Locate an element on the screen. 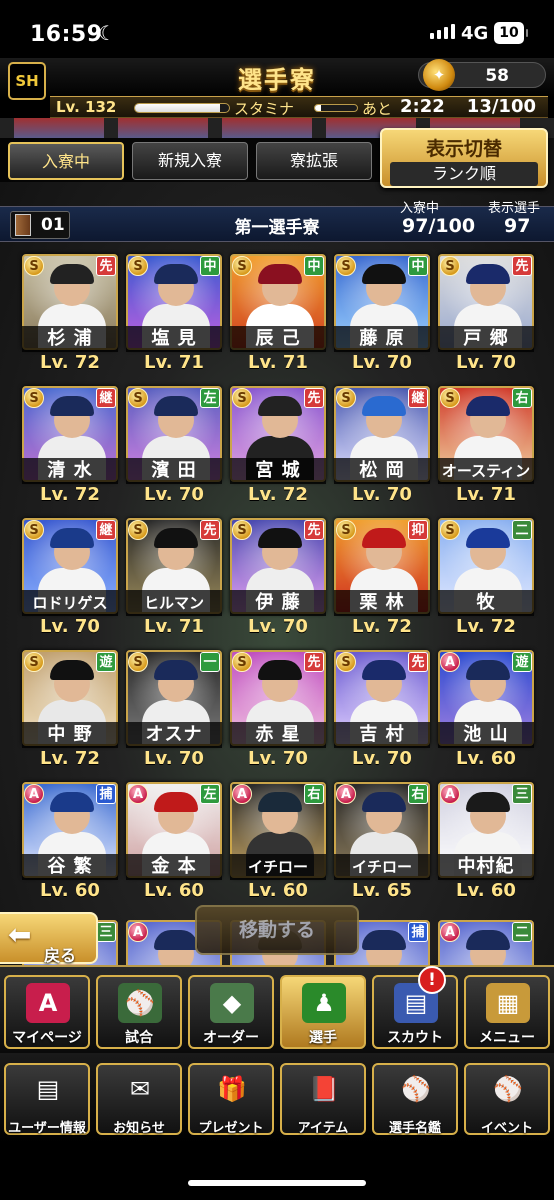 This screenshot has height=1200, width=554. player-name: オースティン is located at coordinates (486, 471).